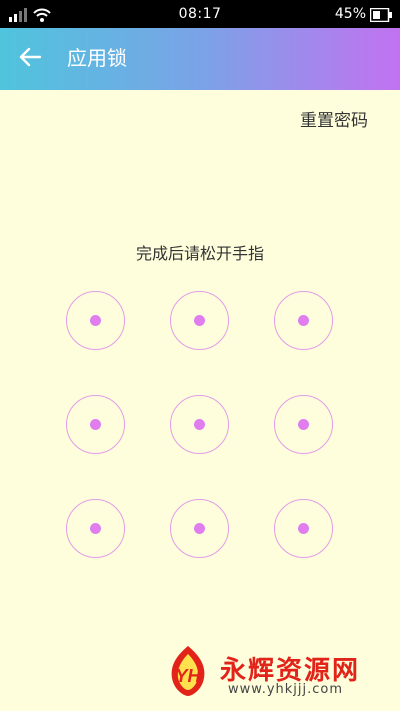 This screenshot has height=711, width=400. What do you see at coordinates (200, 59) in the screenshot?
I see `app-header: 应用锁` at bounding box center [200, 59].